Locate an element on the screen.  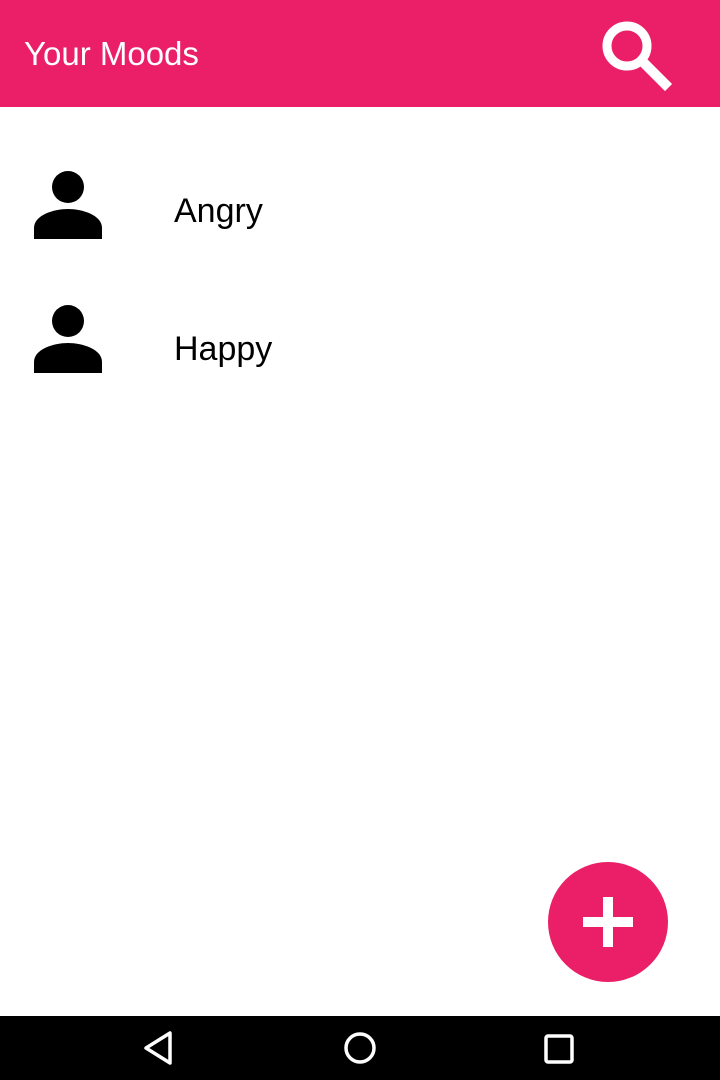
page-title: Your Moods is located at coordinates (111, 53).